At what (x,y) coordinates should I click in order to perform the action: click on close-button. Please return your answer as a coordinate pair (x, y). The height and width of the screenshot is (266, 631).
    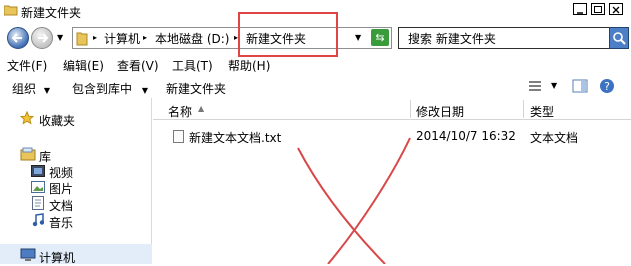
    Looking at the image, I should click on (616, 9).